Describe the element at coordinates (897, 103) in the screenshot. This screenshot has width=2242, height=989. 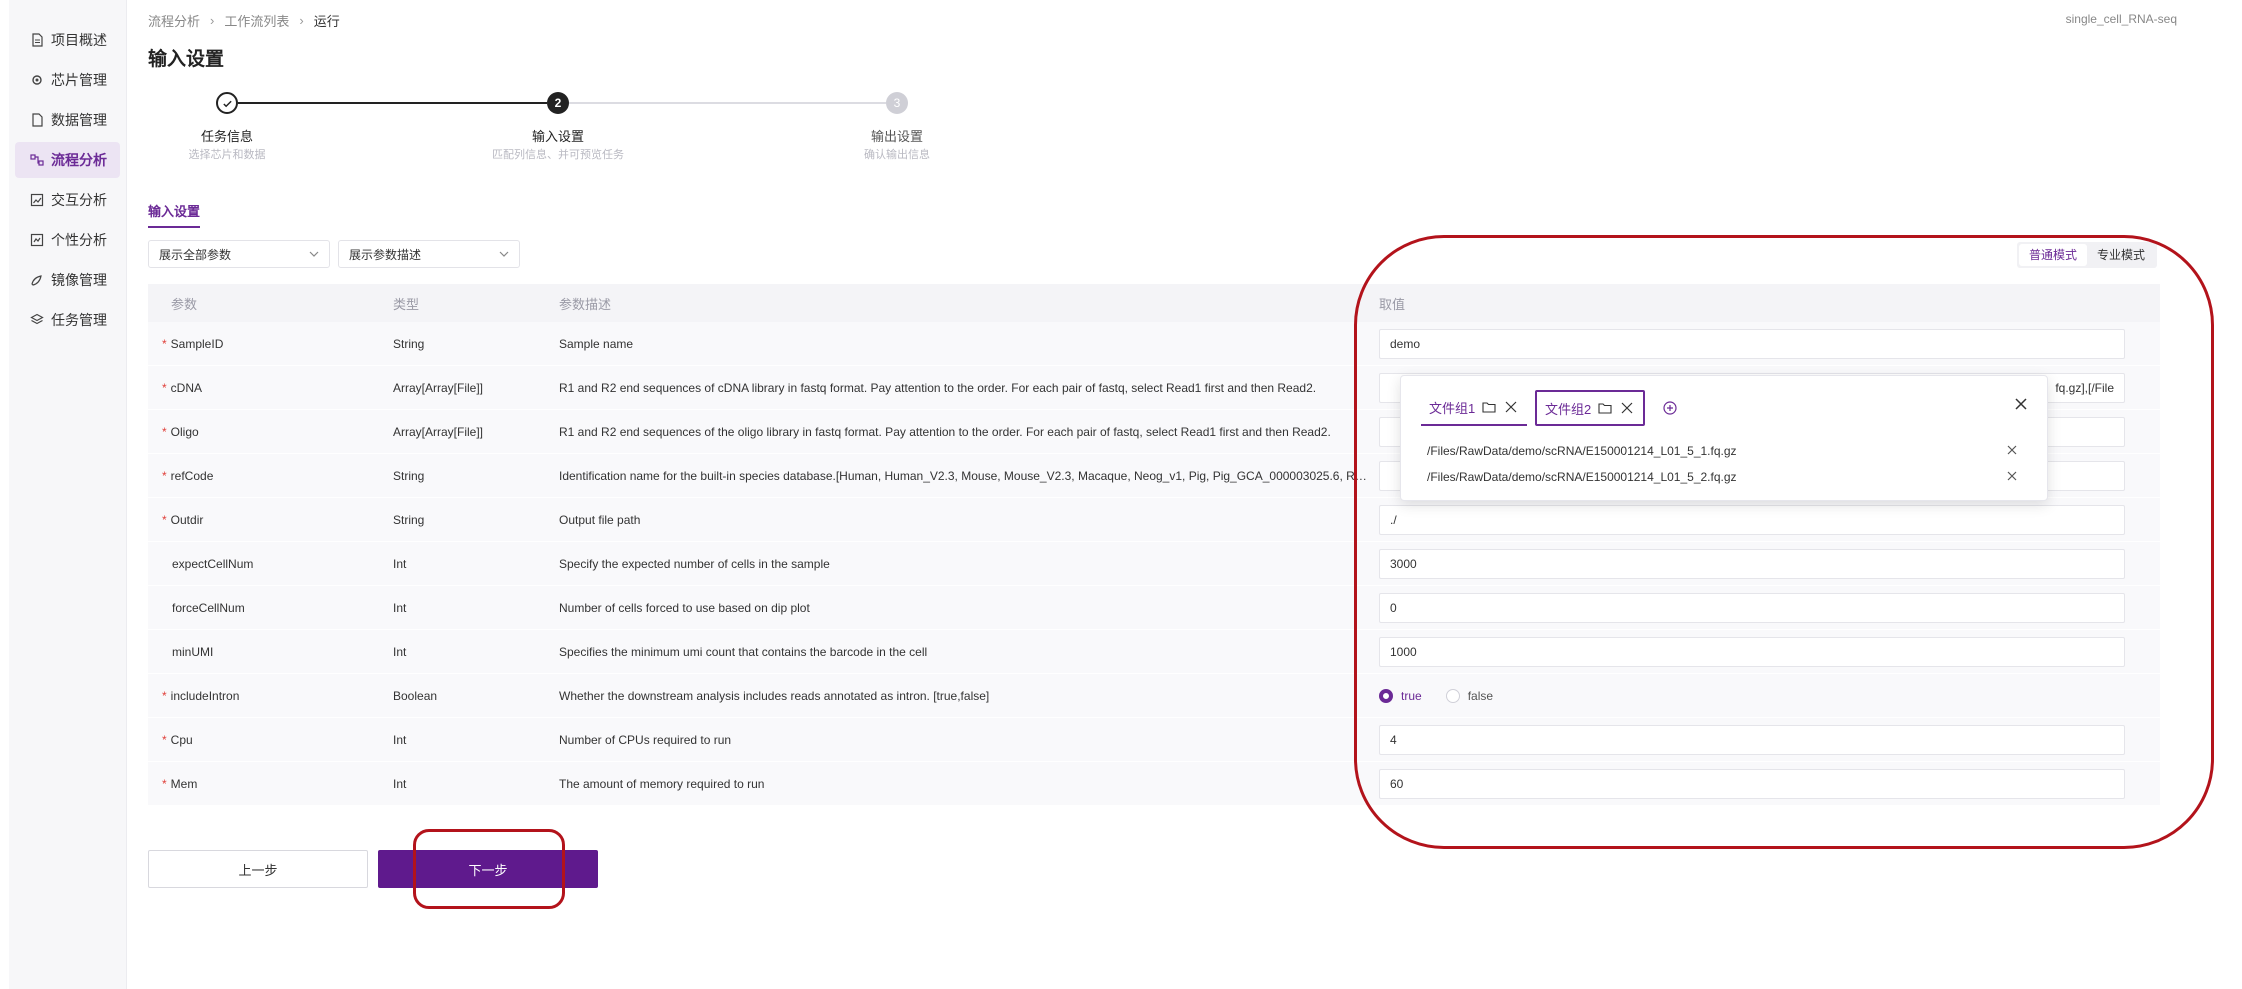
I see `step-3-marker: 3` at that location.